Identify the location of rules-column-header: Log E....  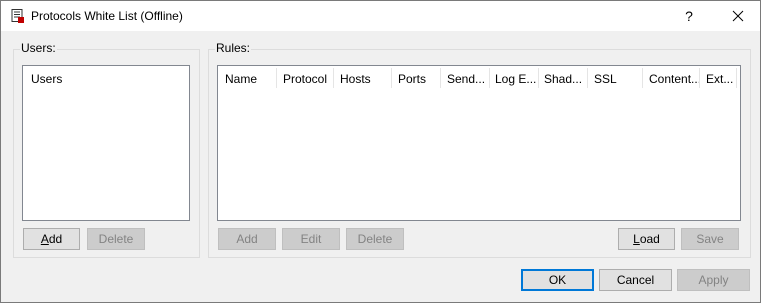
(516, 79).